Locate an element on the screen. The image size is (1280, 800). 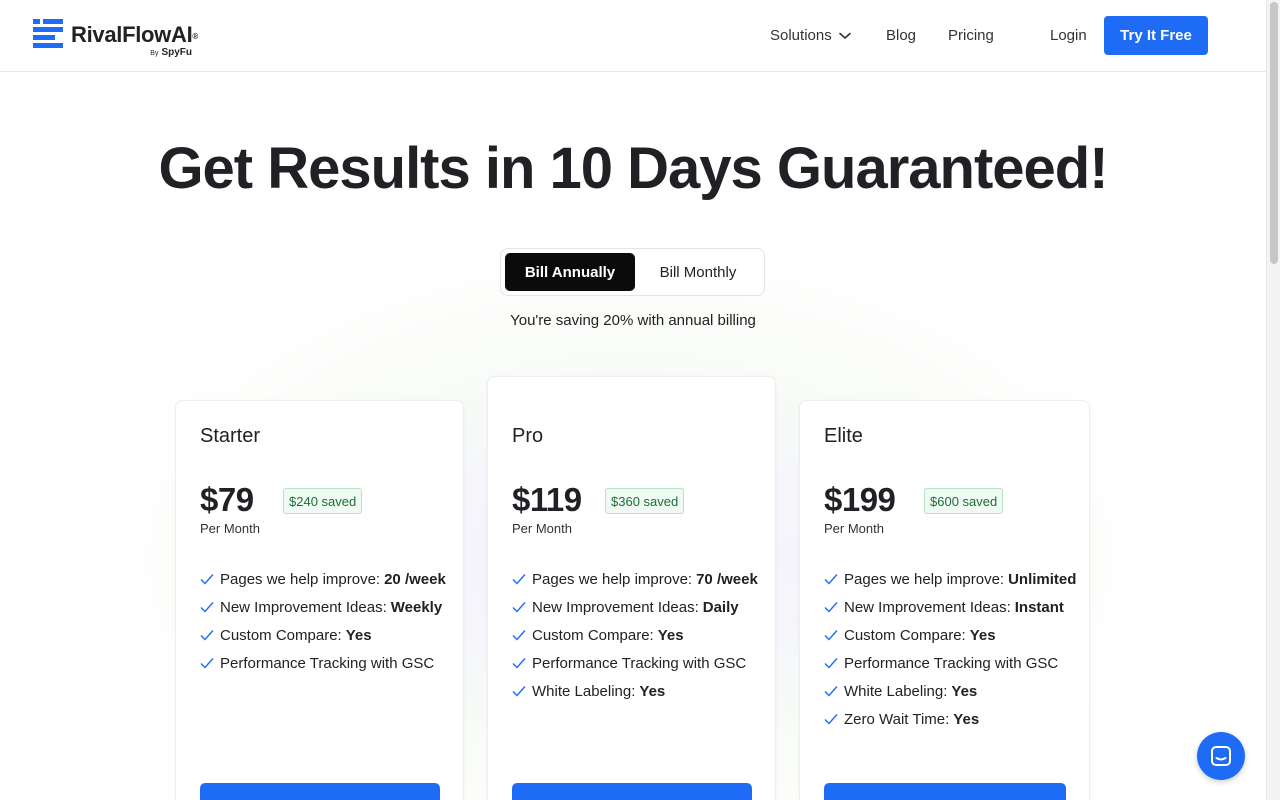
feature-item: New Improvement Ideas: Instant is located at coordinates (950, 607).